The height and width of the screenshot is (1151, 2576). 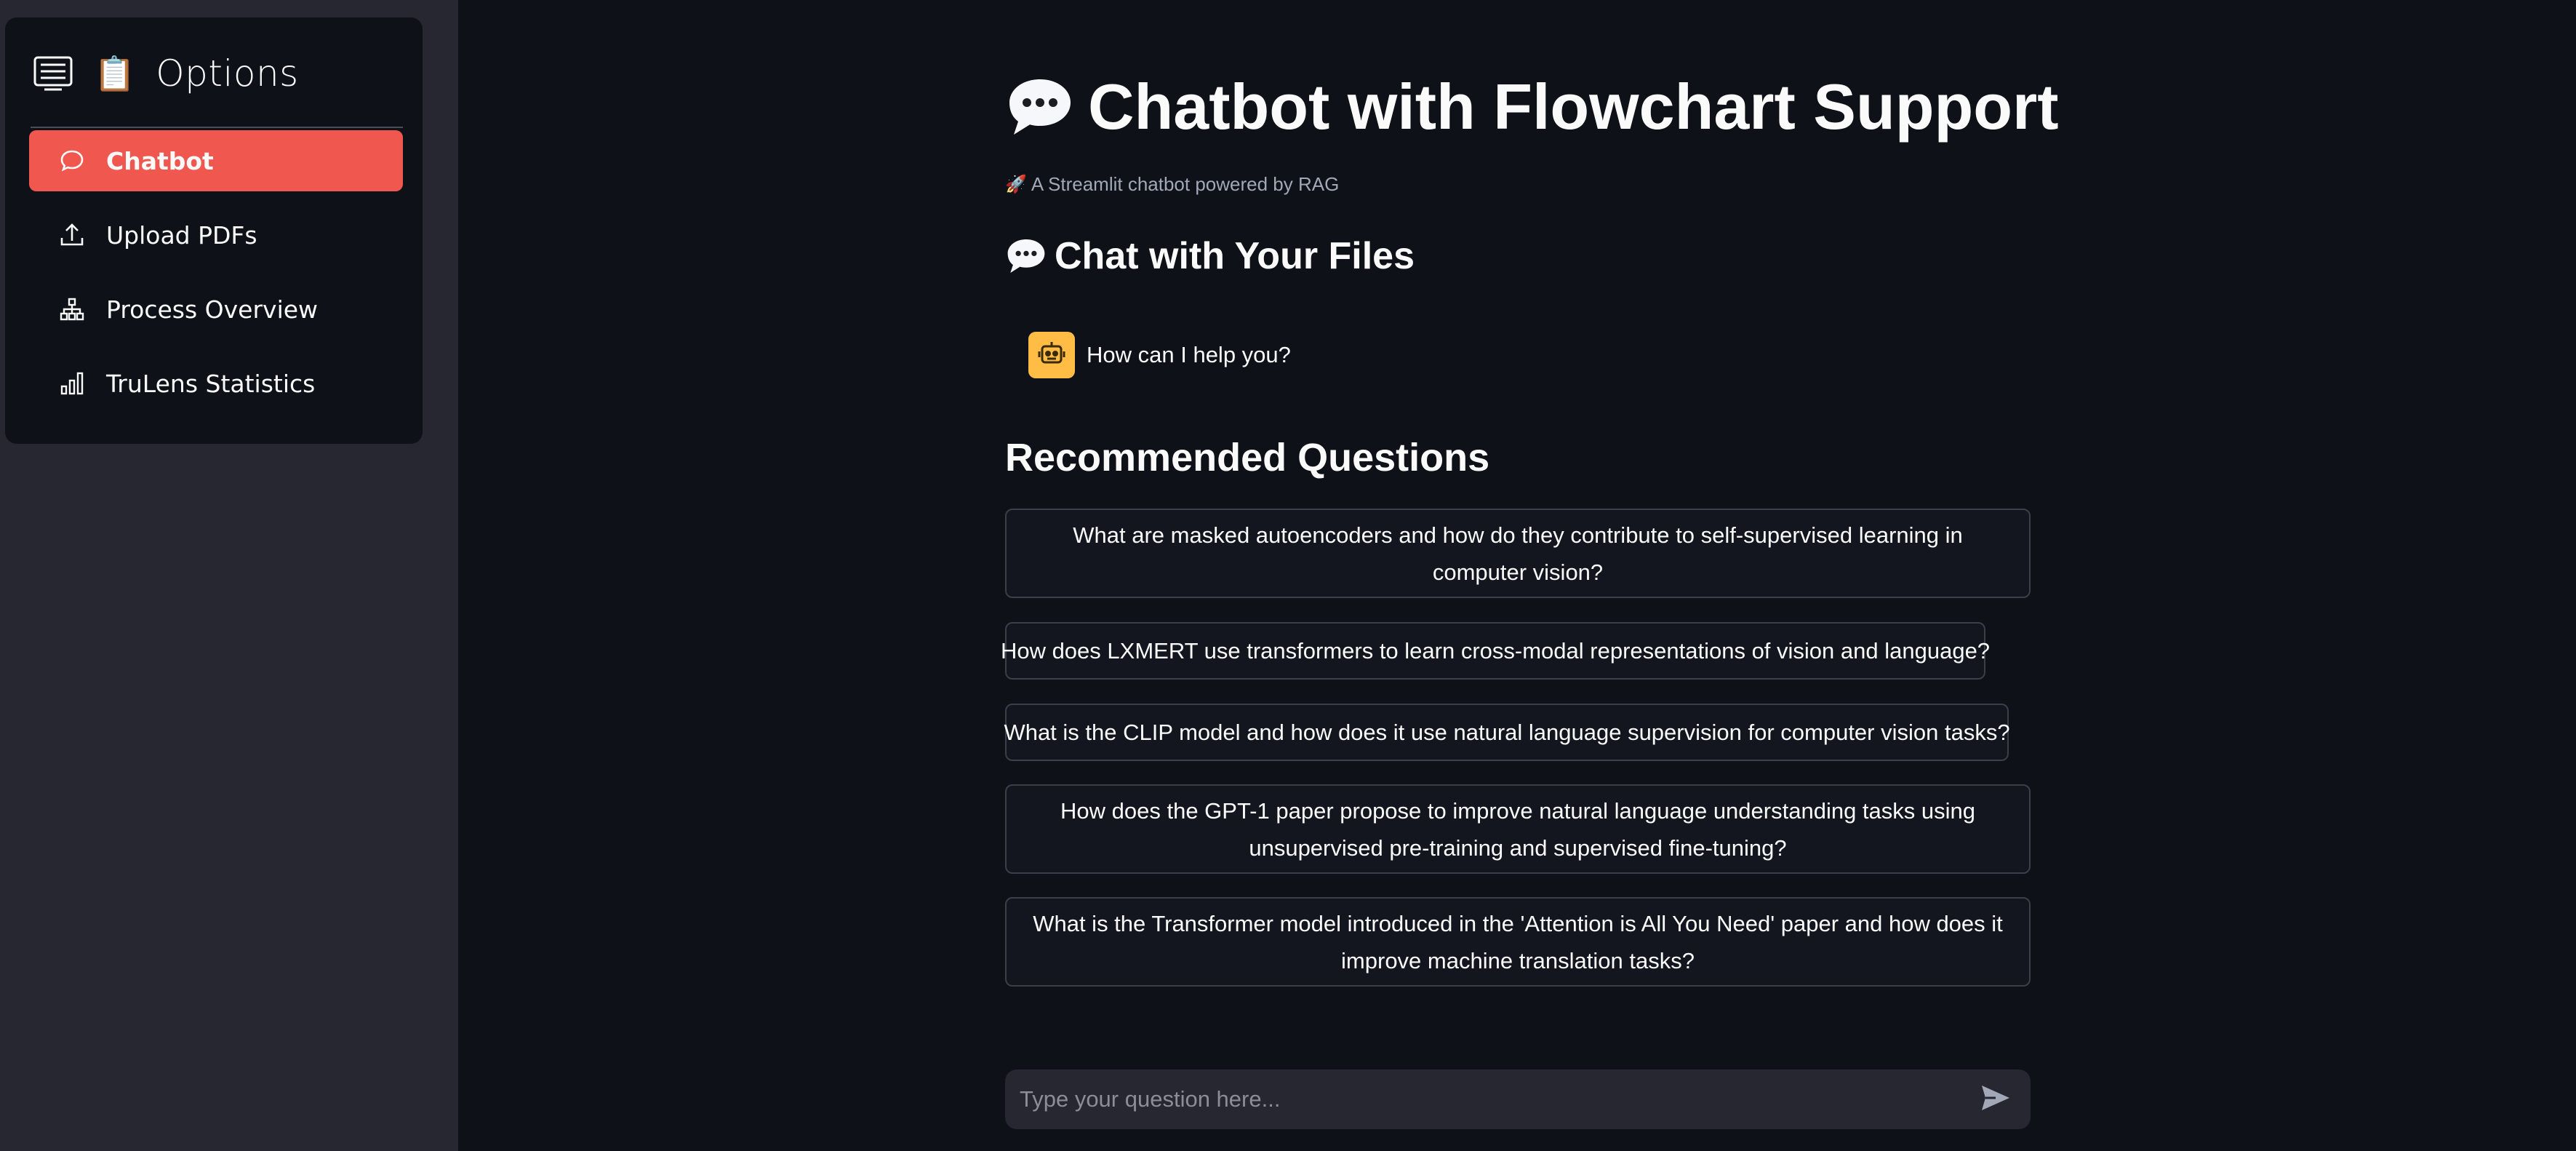 I want to click on send-icon, so click(x=1995, y=1099).